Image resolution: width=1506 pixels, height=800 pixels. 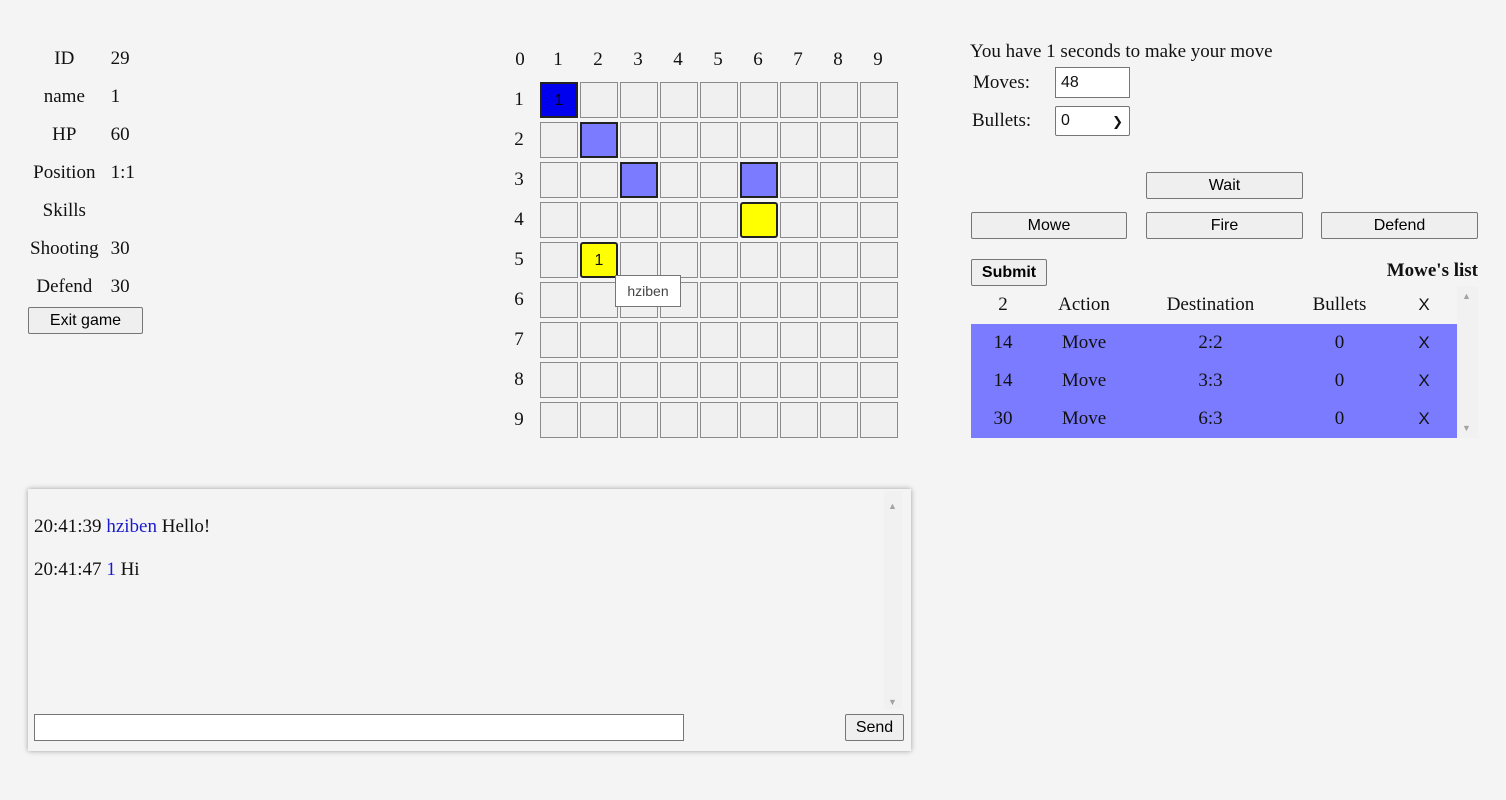 What do you see at coordinates (85, 320) in the screenshot?
I see `exit-game-button: Exit game` at bounding box center [85, 320].